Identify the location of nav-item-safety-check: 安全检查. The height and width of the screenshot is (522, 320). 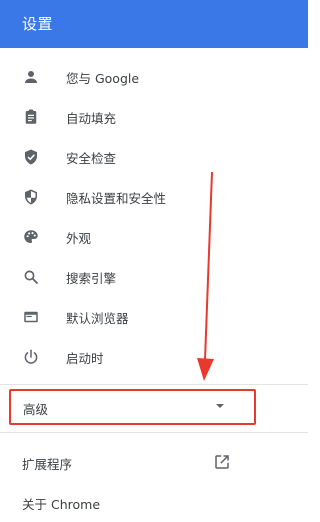
(154, 157).